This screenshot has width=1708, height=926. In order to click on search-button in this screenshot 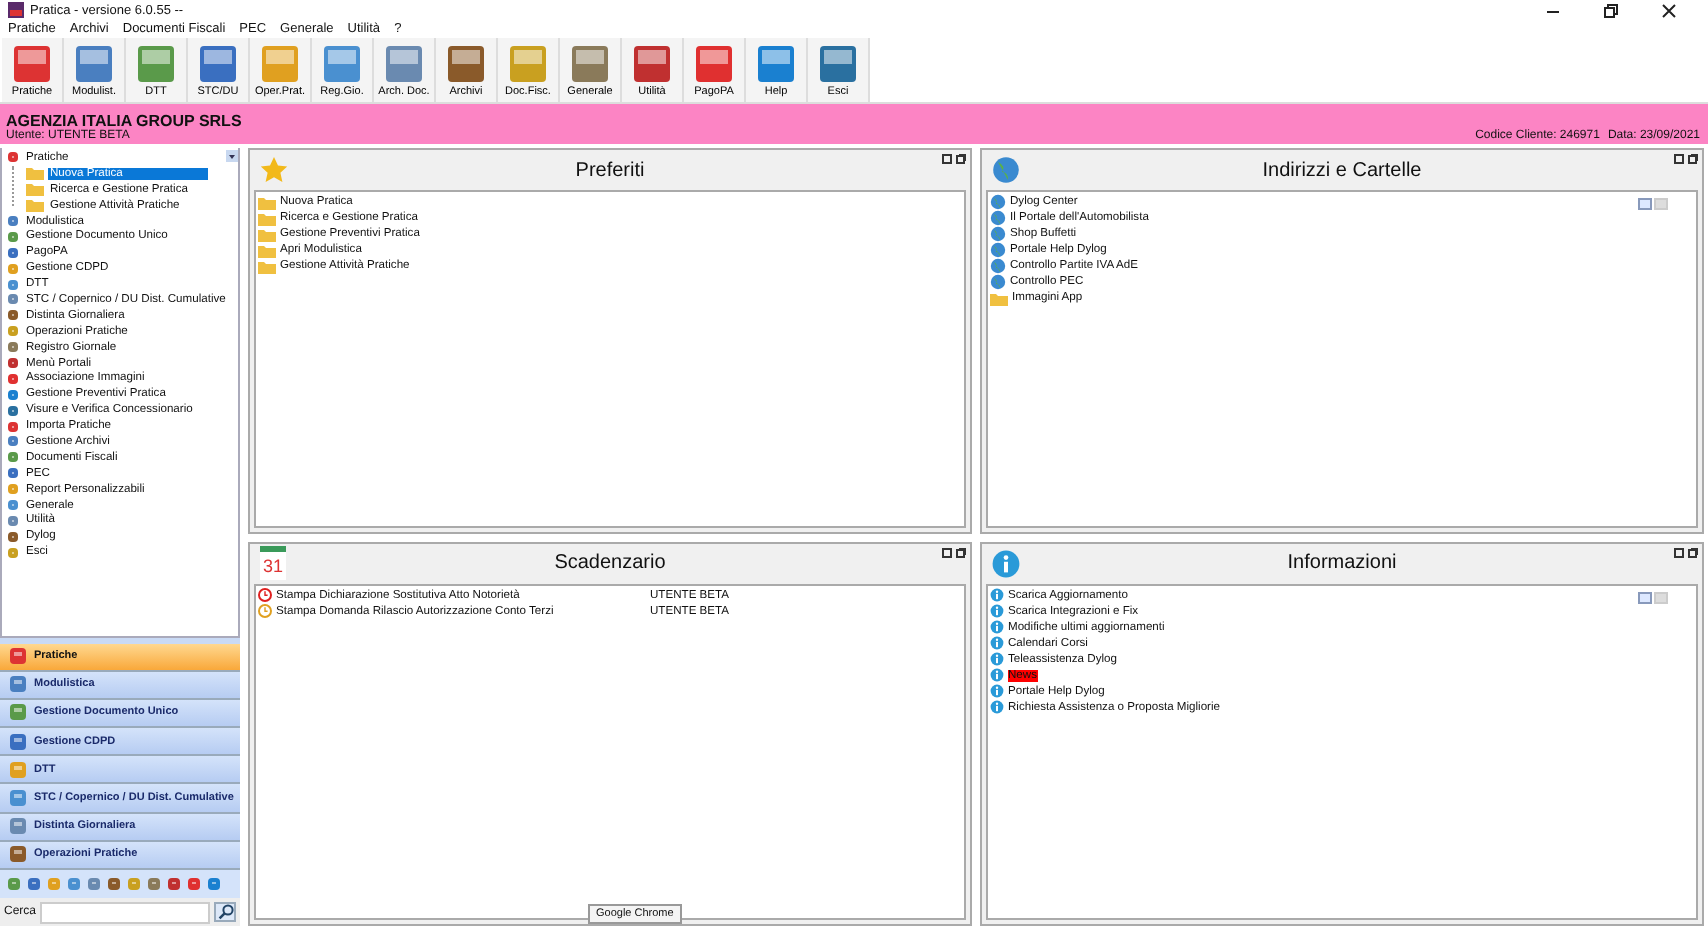, I will do `click(225, 912)`.